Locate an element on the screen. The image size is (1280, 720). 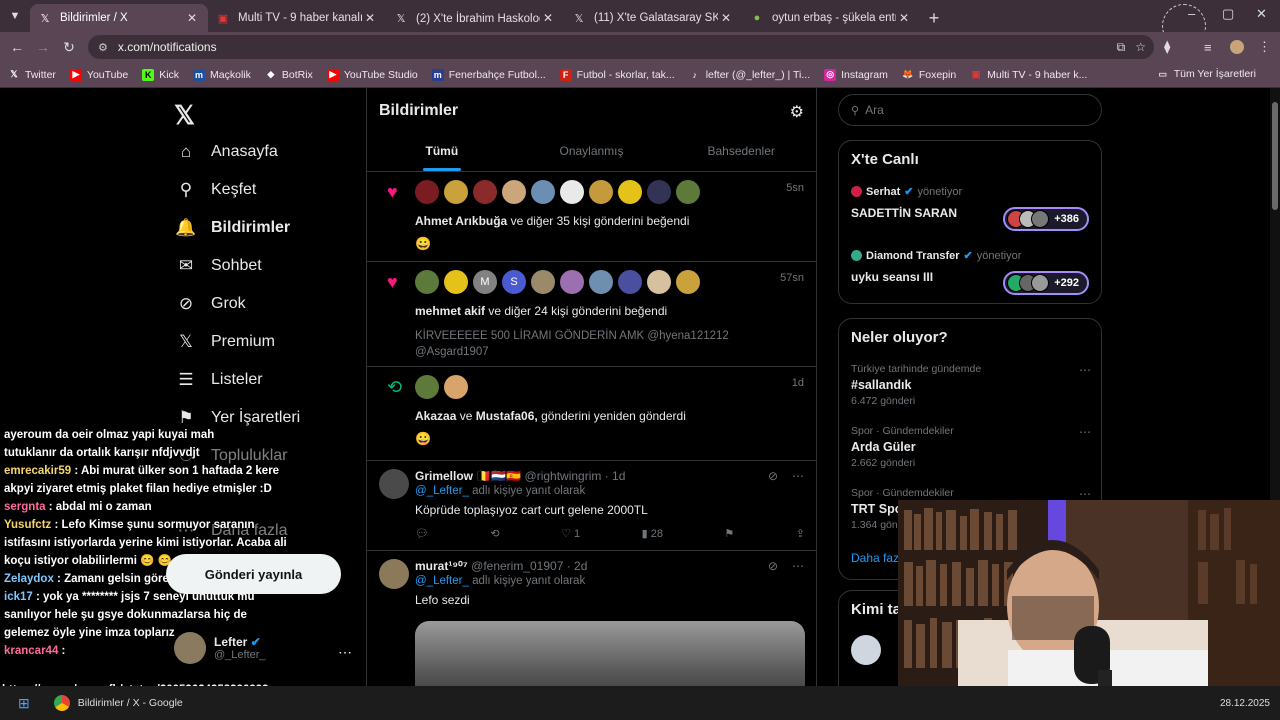
bookmark-item: 🦊 Foxepin is located at coordinates (929, 75).